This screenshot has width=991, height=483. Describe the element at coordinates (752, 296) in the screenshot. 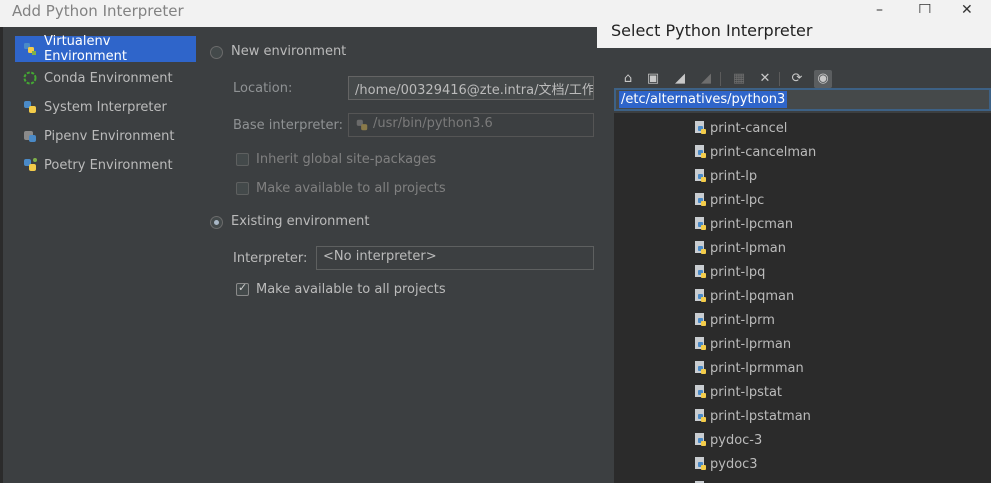

I see `file-name: print-lpqman` at that location.